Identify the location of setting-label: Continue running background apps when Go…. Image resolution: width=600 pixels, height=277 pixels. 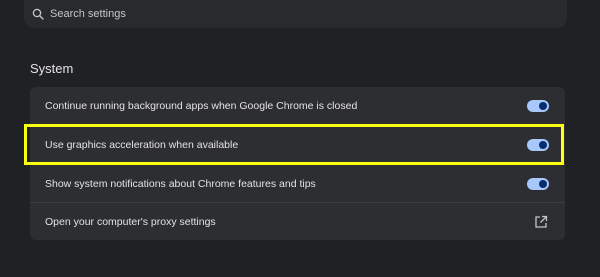
(201, 106).